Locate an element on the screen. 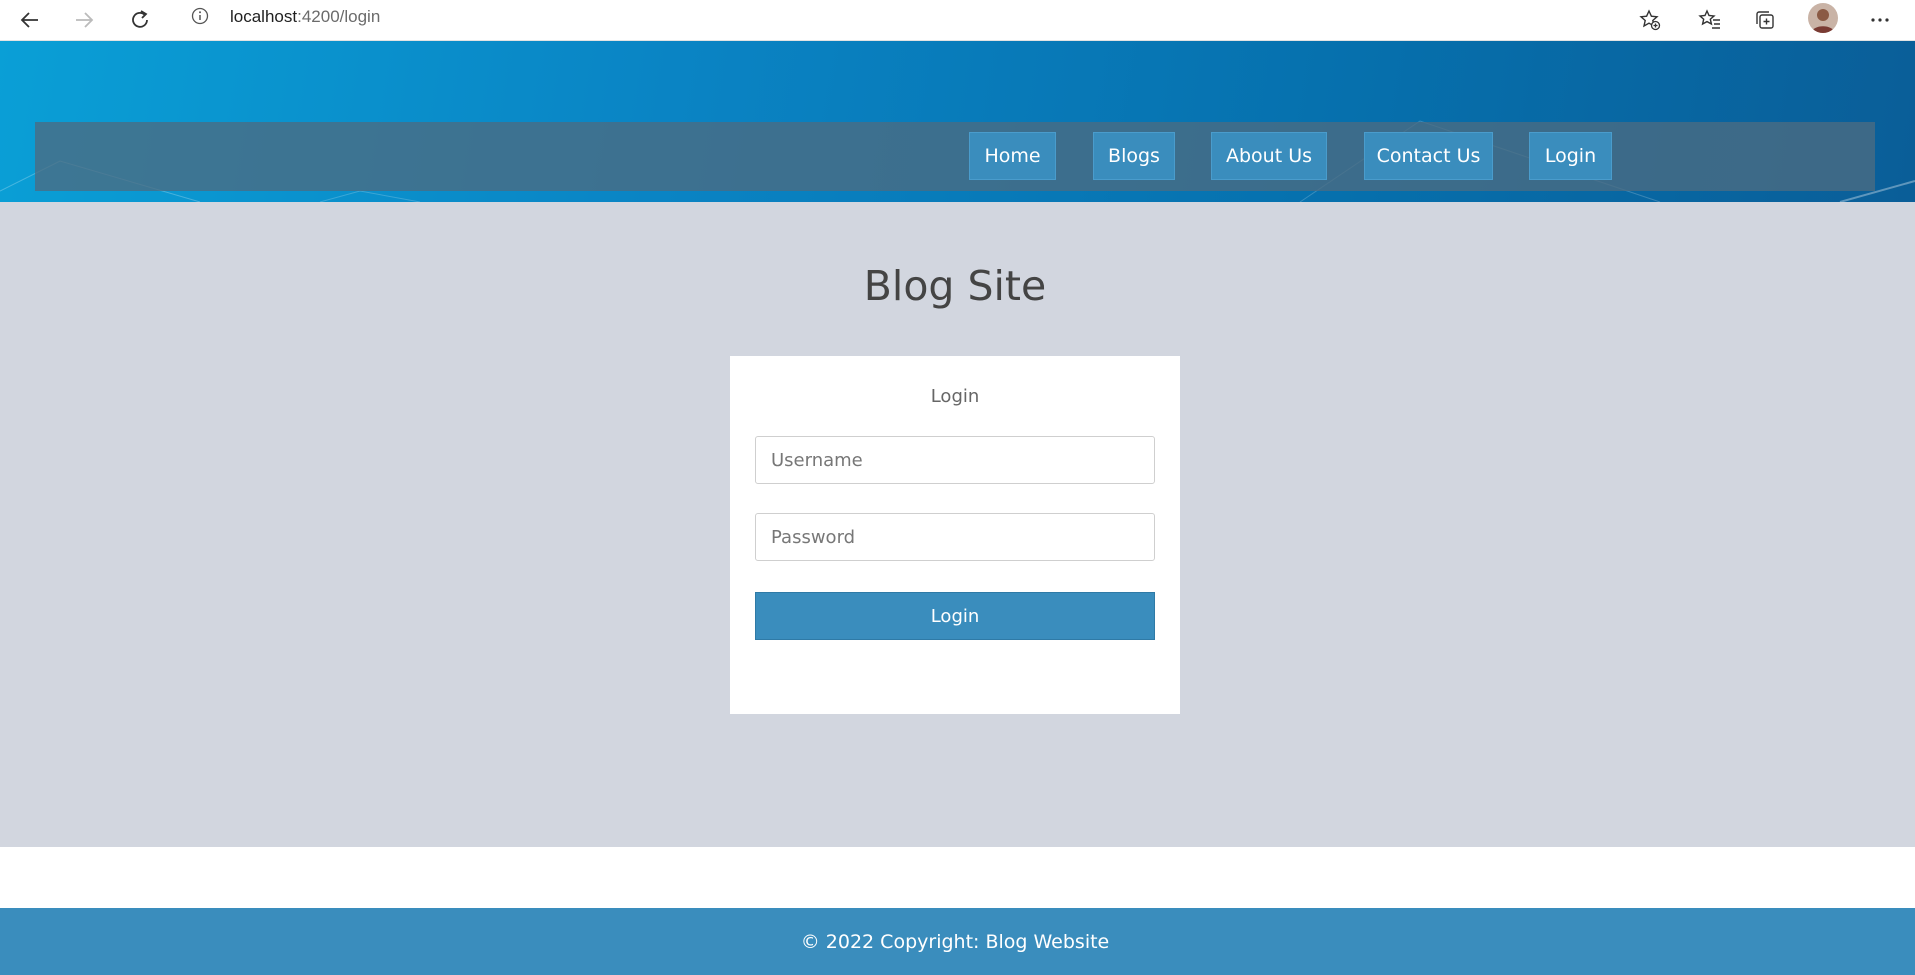 The height and width of the screenshot is (975, 1915). avatar is located at coordinates (1823, 18).